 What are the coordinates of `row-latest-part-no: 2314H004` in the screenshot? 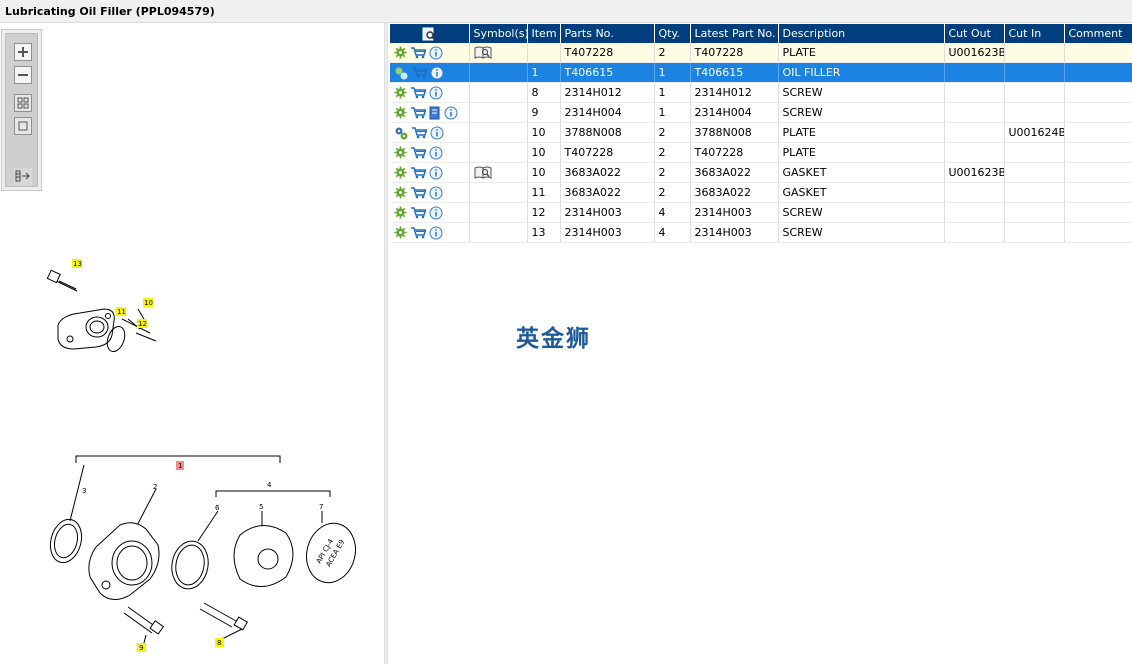 It's located at (734, 112).